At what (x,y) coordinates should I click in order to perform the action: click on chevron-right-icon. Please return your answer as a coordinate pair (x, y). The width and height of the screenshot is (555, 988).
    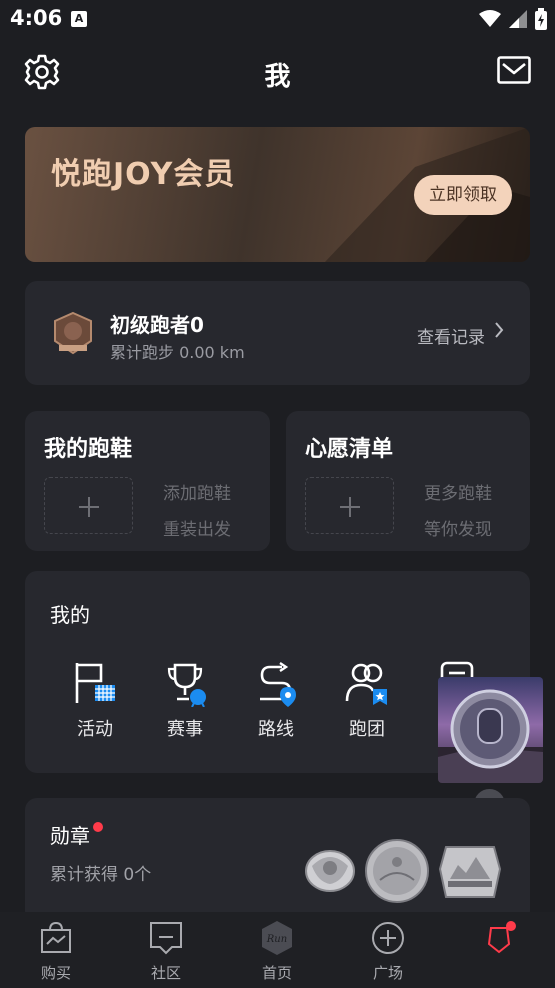
    Looking at the image, I should click on (499, 330).